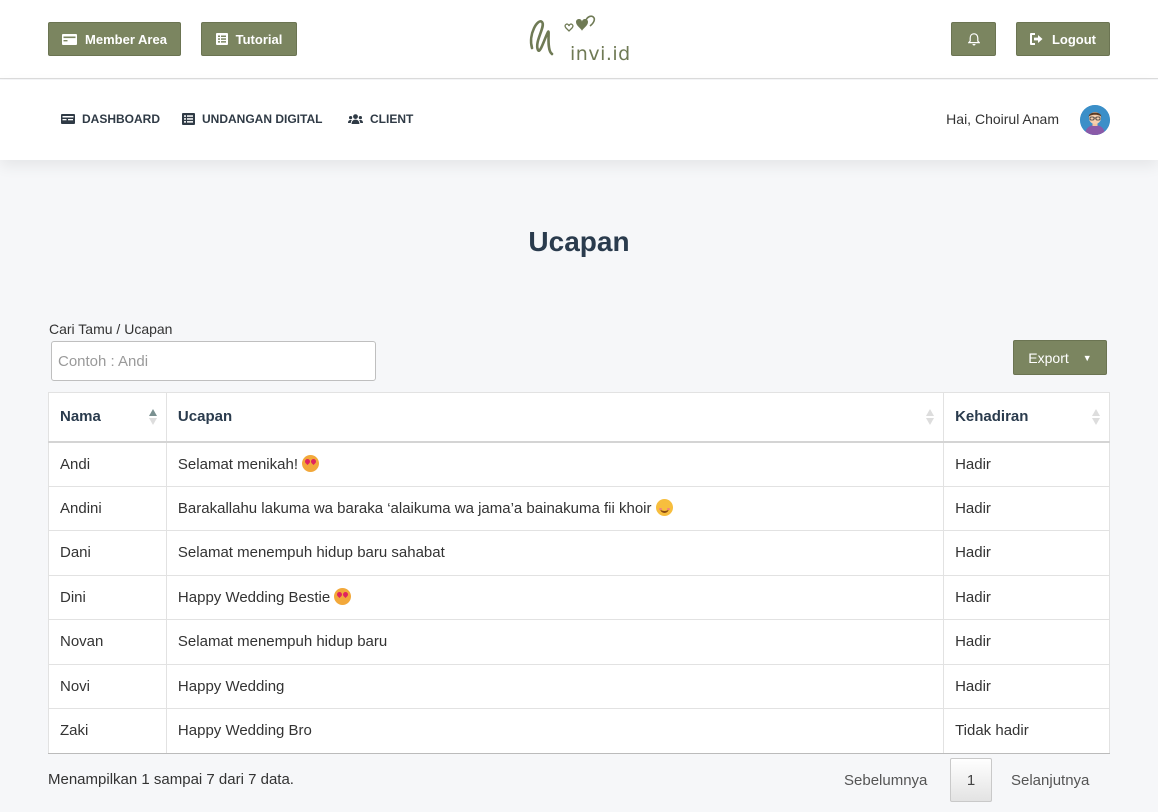 This screenshot has height=812, width=1158. Describe the element at coordinates (555, 553) in the screenshot. I see `cell-ucapan: Selamat menempuh hidup baru sahabat` at that location.